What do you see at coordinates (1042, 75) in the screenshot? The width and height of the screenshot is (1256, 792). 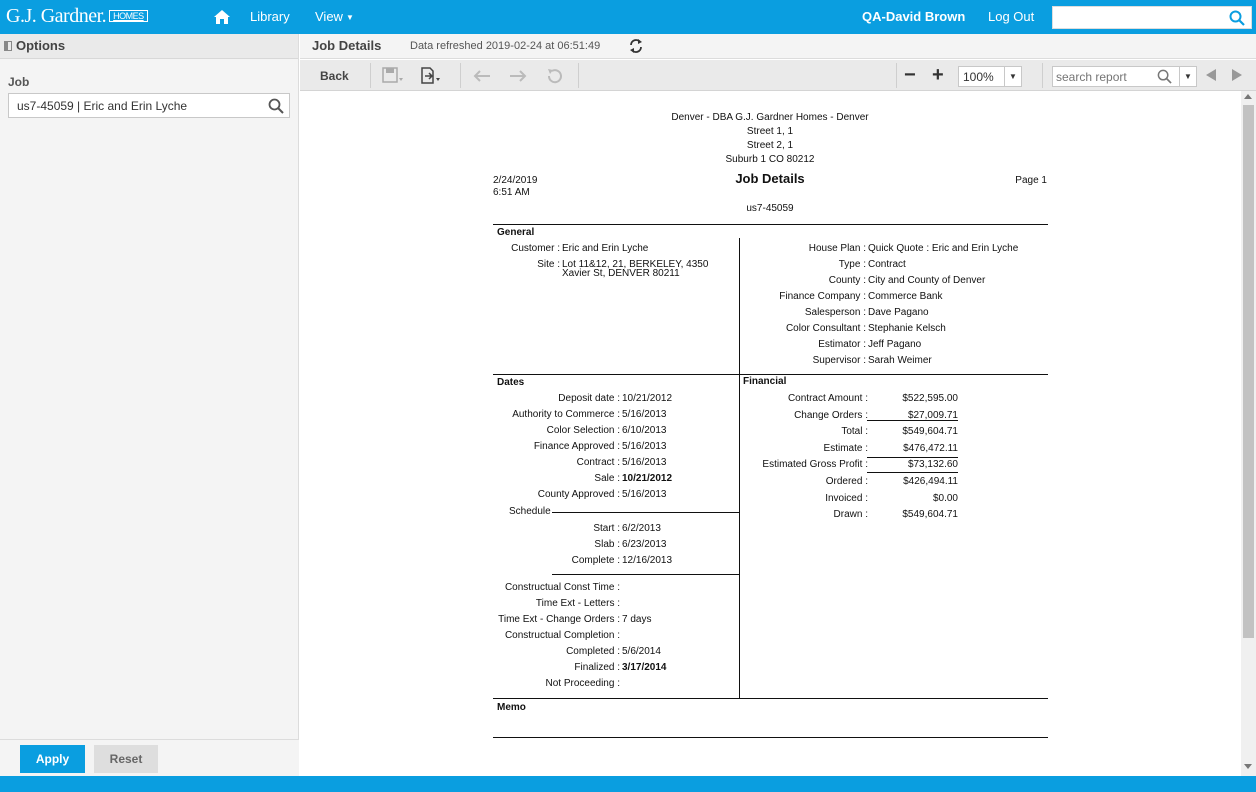 I see `toolbar-divider` at bounding box center [1042, 75].